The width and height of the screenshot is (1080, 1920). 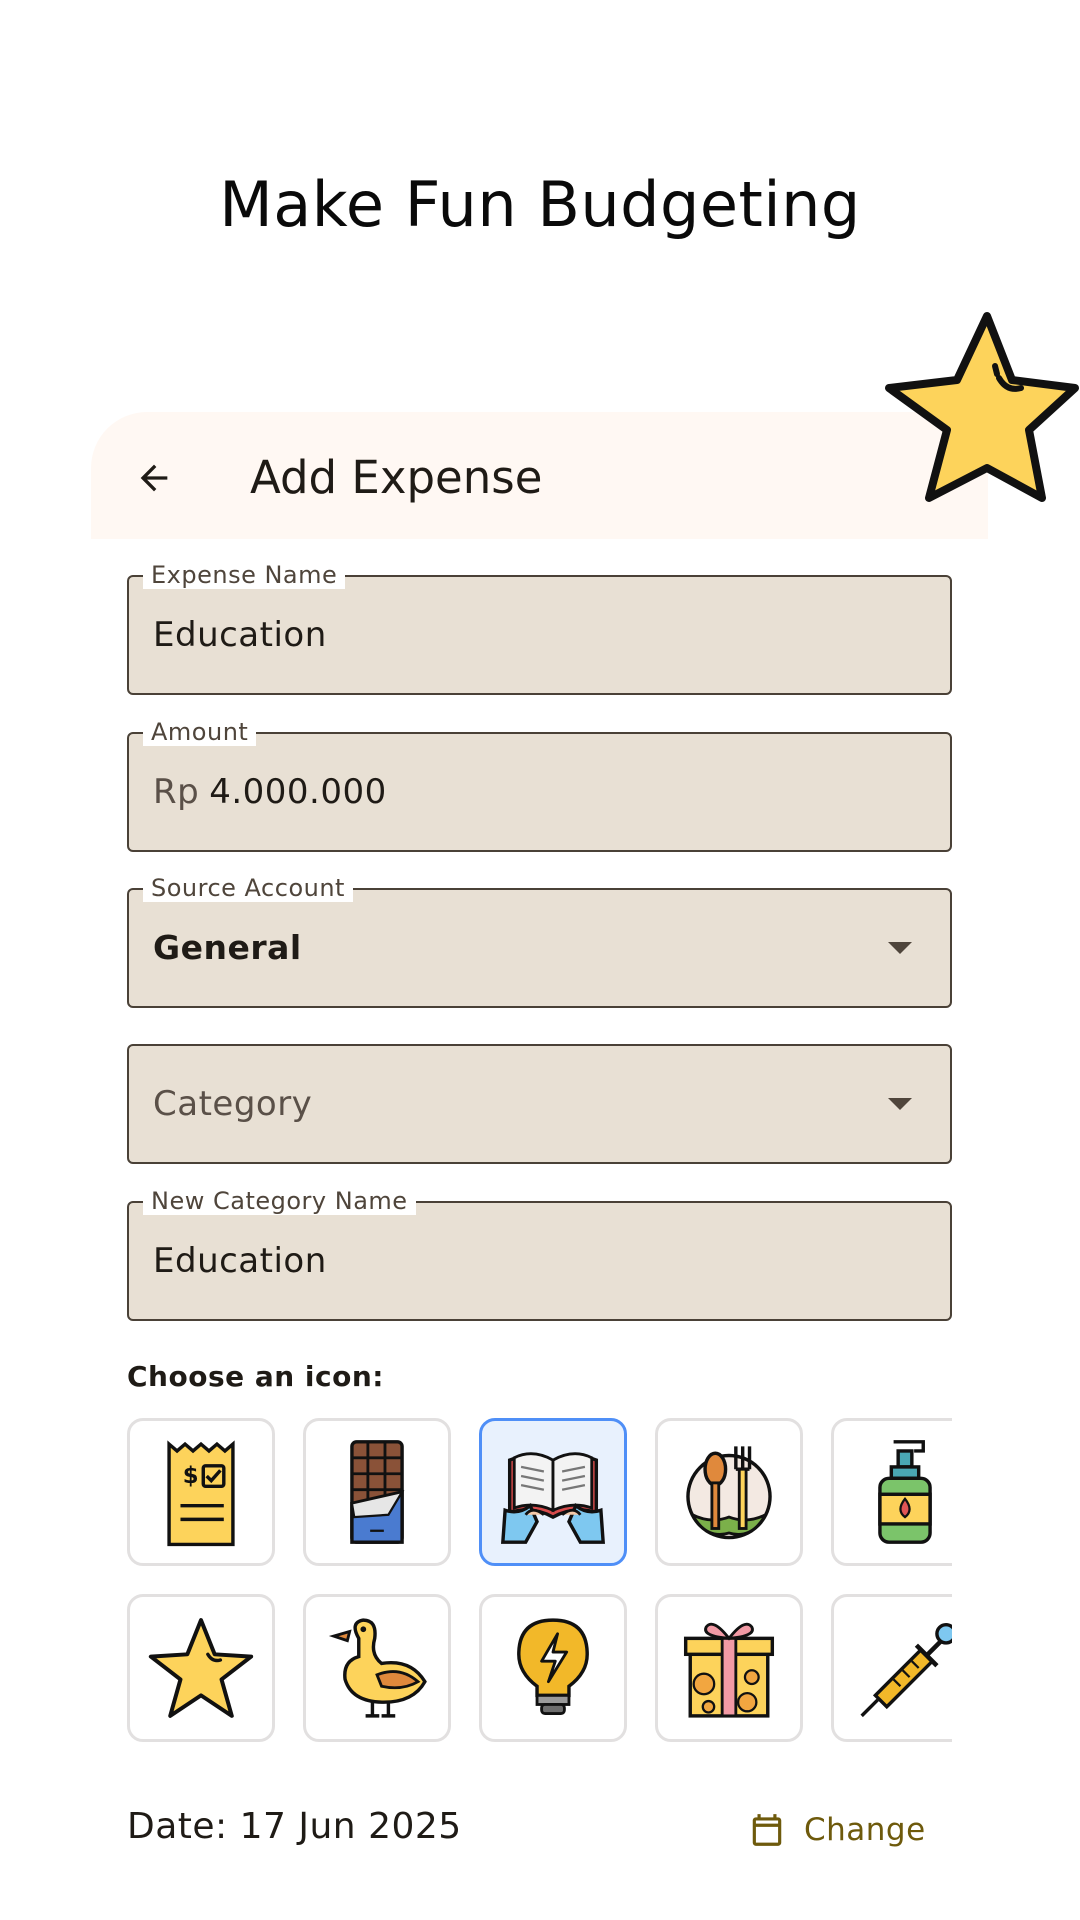 What do you see at coordinates (539, 941) in the screenshot?
I see `source-account-dropdown: Source Account General` at bounding box center [539, 941].